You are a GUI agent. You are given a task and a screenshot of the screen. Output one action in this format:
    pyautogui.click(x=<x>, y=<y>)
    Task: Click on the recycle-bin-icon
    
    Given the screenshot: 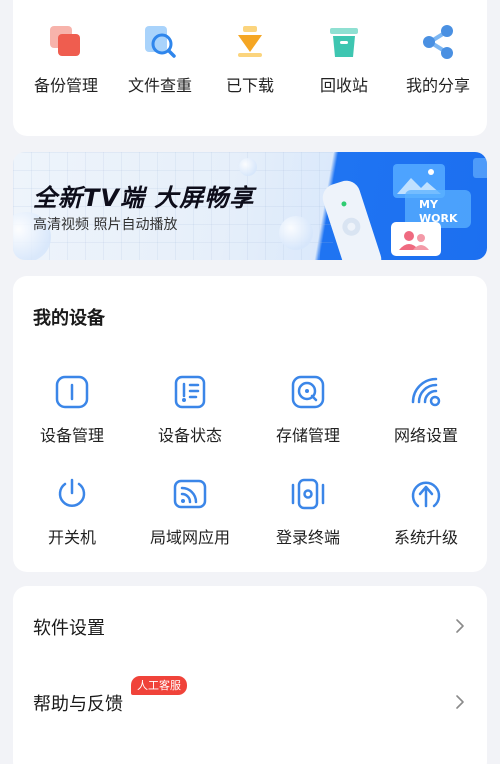 What is the action you would take?
    pyautogui.click(x=344, y=42)
    